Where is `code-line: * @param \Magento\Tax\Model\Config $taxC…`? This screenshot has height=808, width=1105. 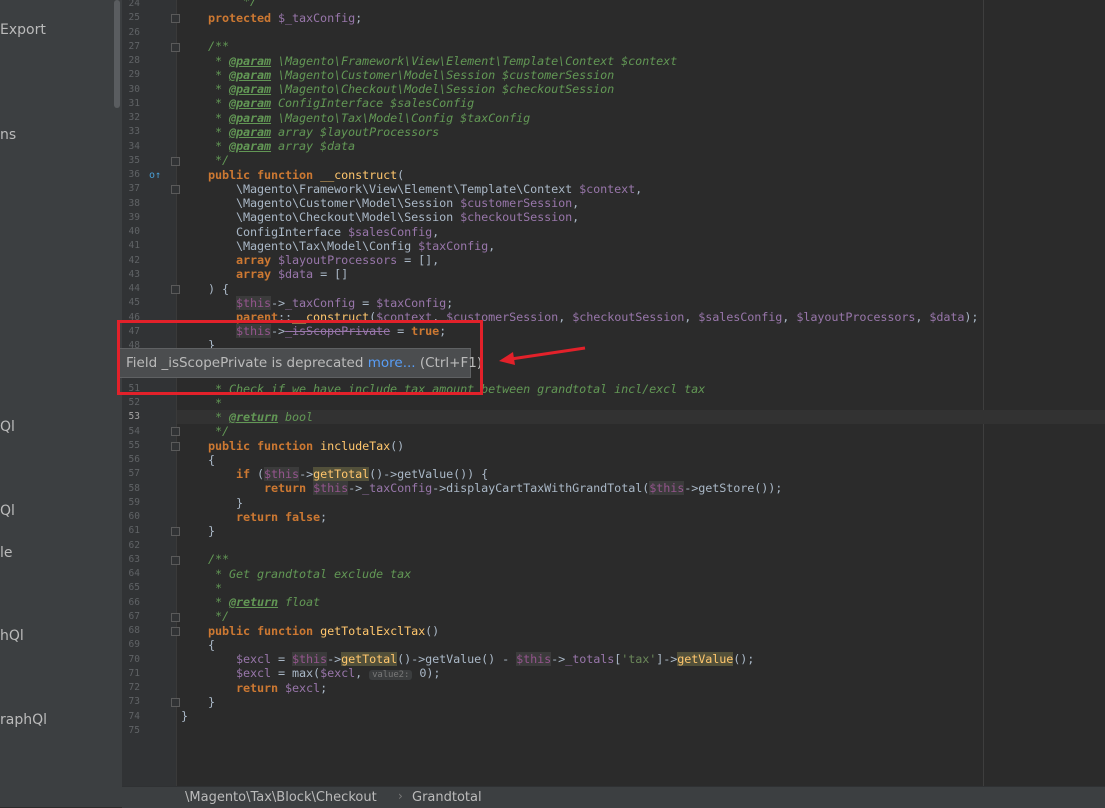 code-line: * @param \Magento\Tax\Model\Config $taxC… is located at coordinates (369, 118).